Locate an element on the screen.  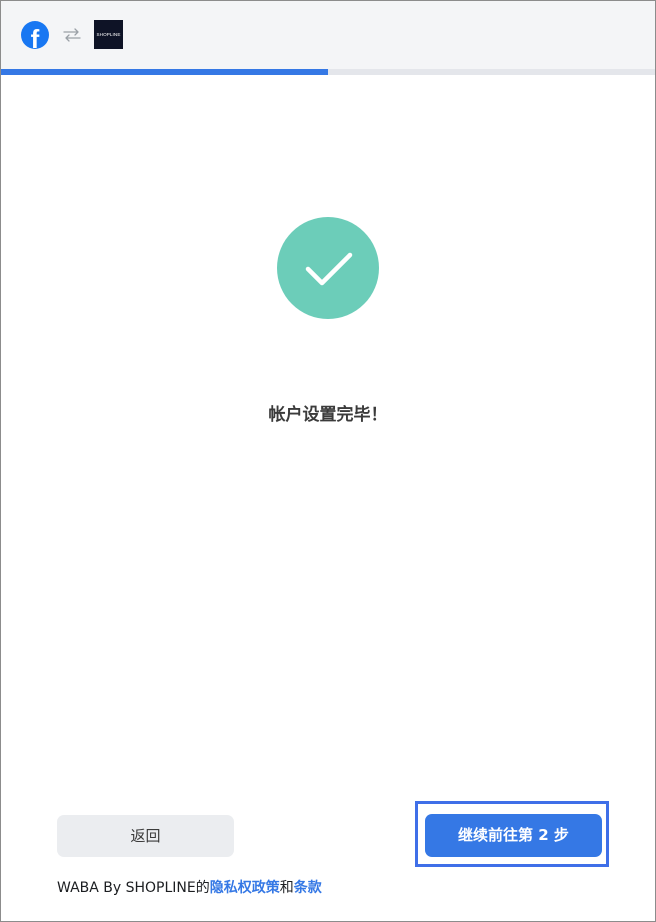
check-icon is located at coordinates (329, 269).